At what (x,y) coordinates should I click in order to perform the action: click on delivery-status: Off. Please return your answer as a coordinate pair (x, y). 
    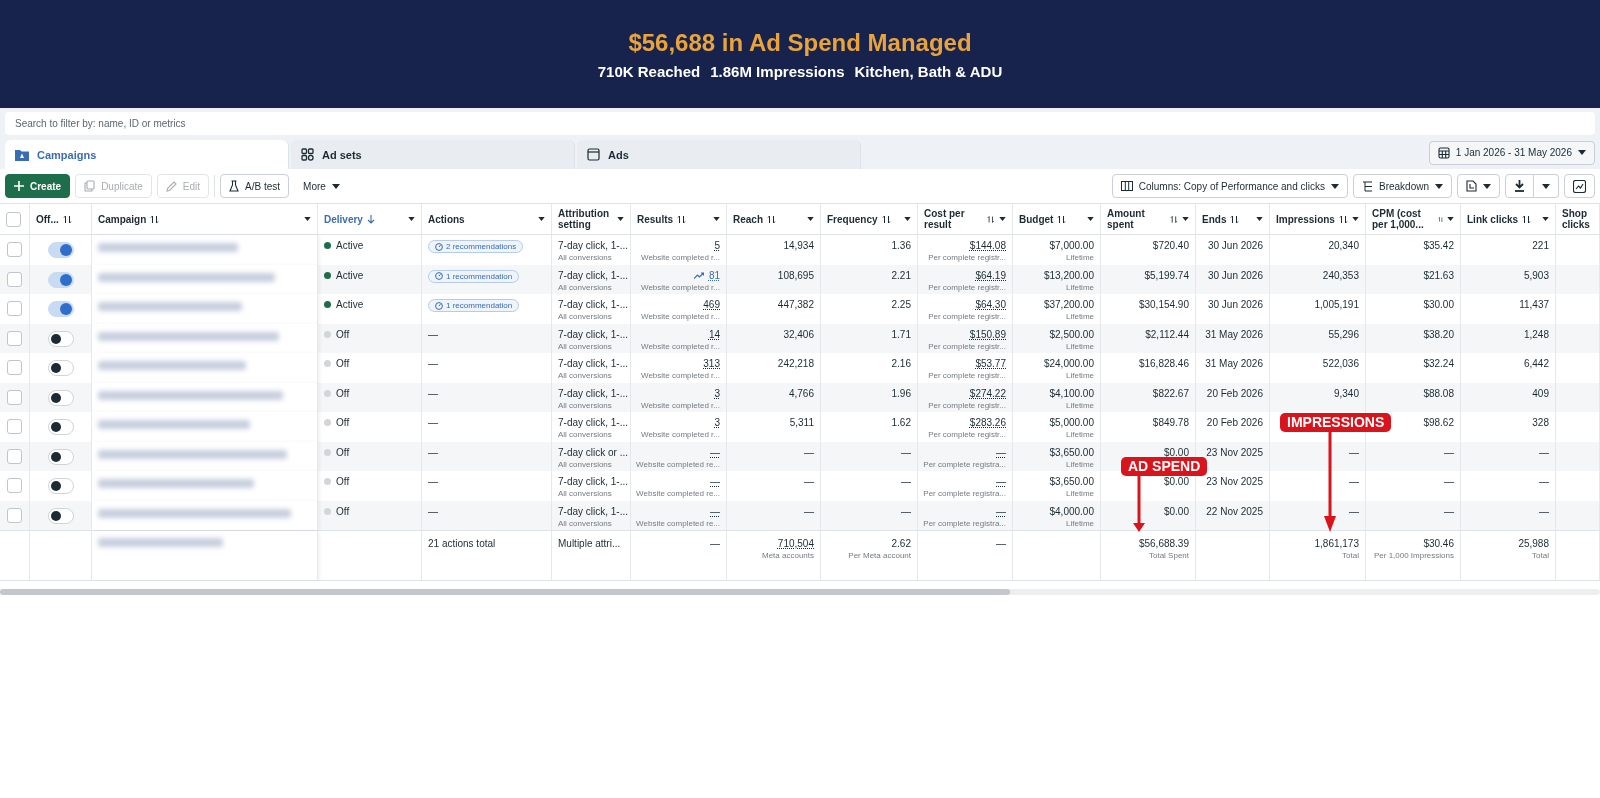
    Looking at the image, I should click on (343, 452).